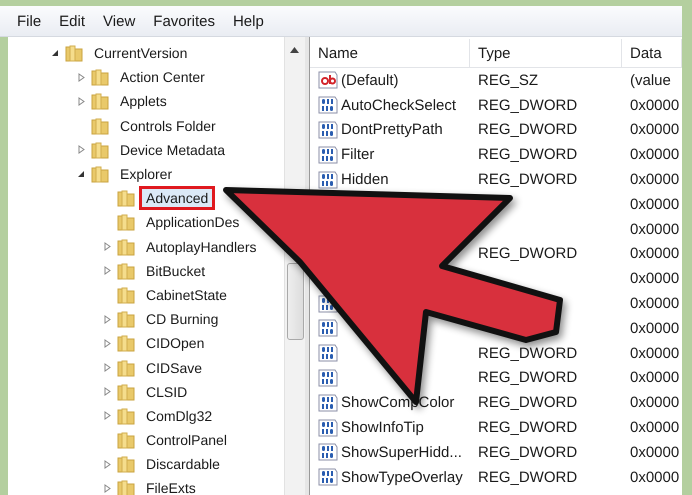  I want to click on tree-item: BitBucket, so click(176, 271).